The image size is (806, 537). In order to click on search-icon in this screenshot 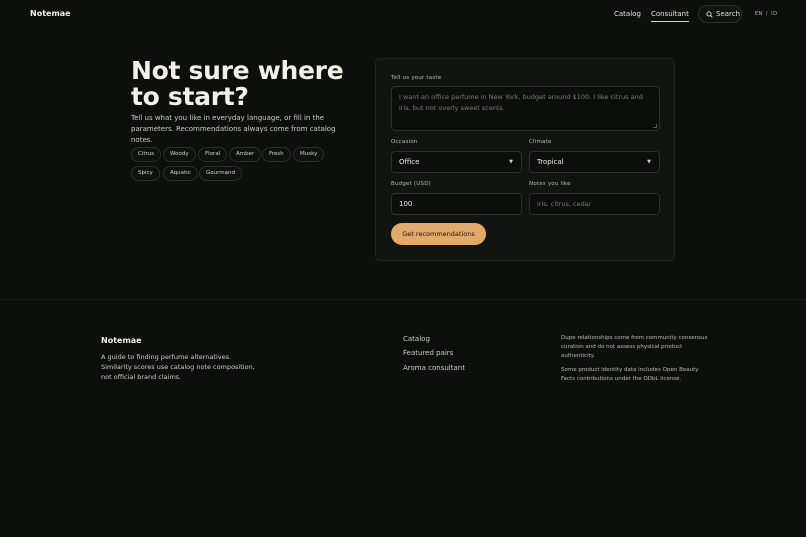, I will do `click(709, 14)`.